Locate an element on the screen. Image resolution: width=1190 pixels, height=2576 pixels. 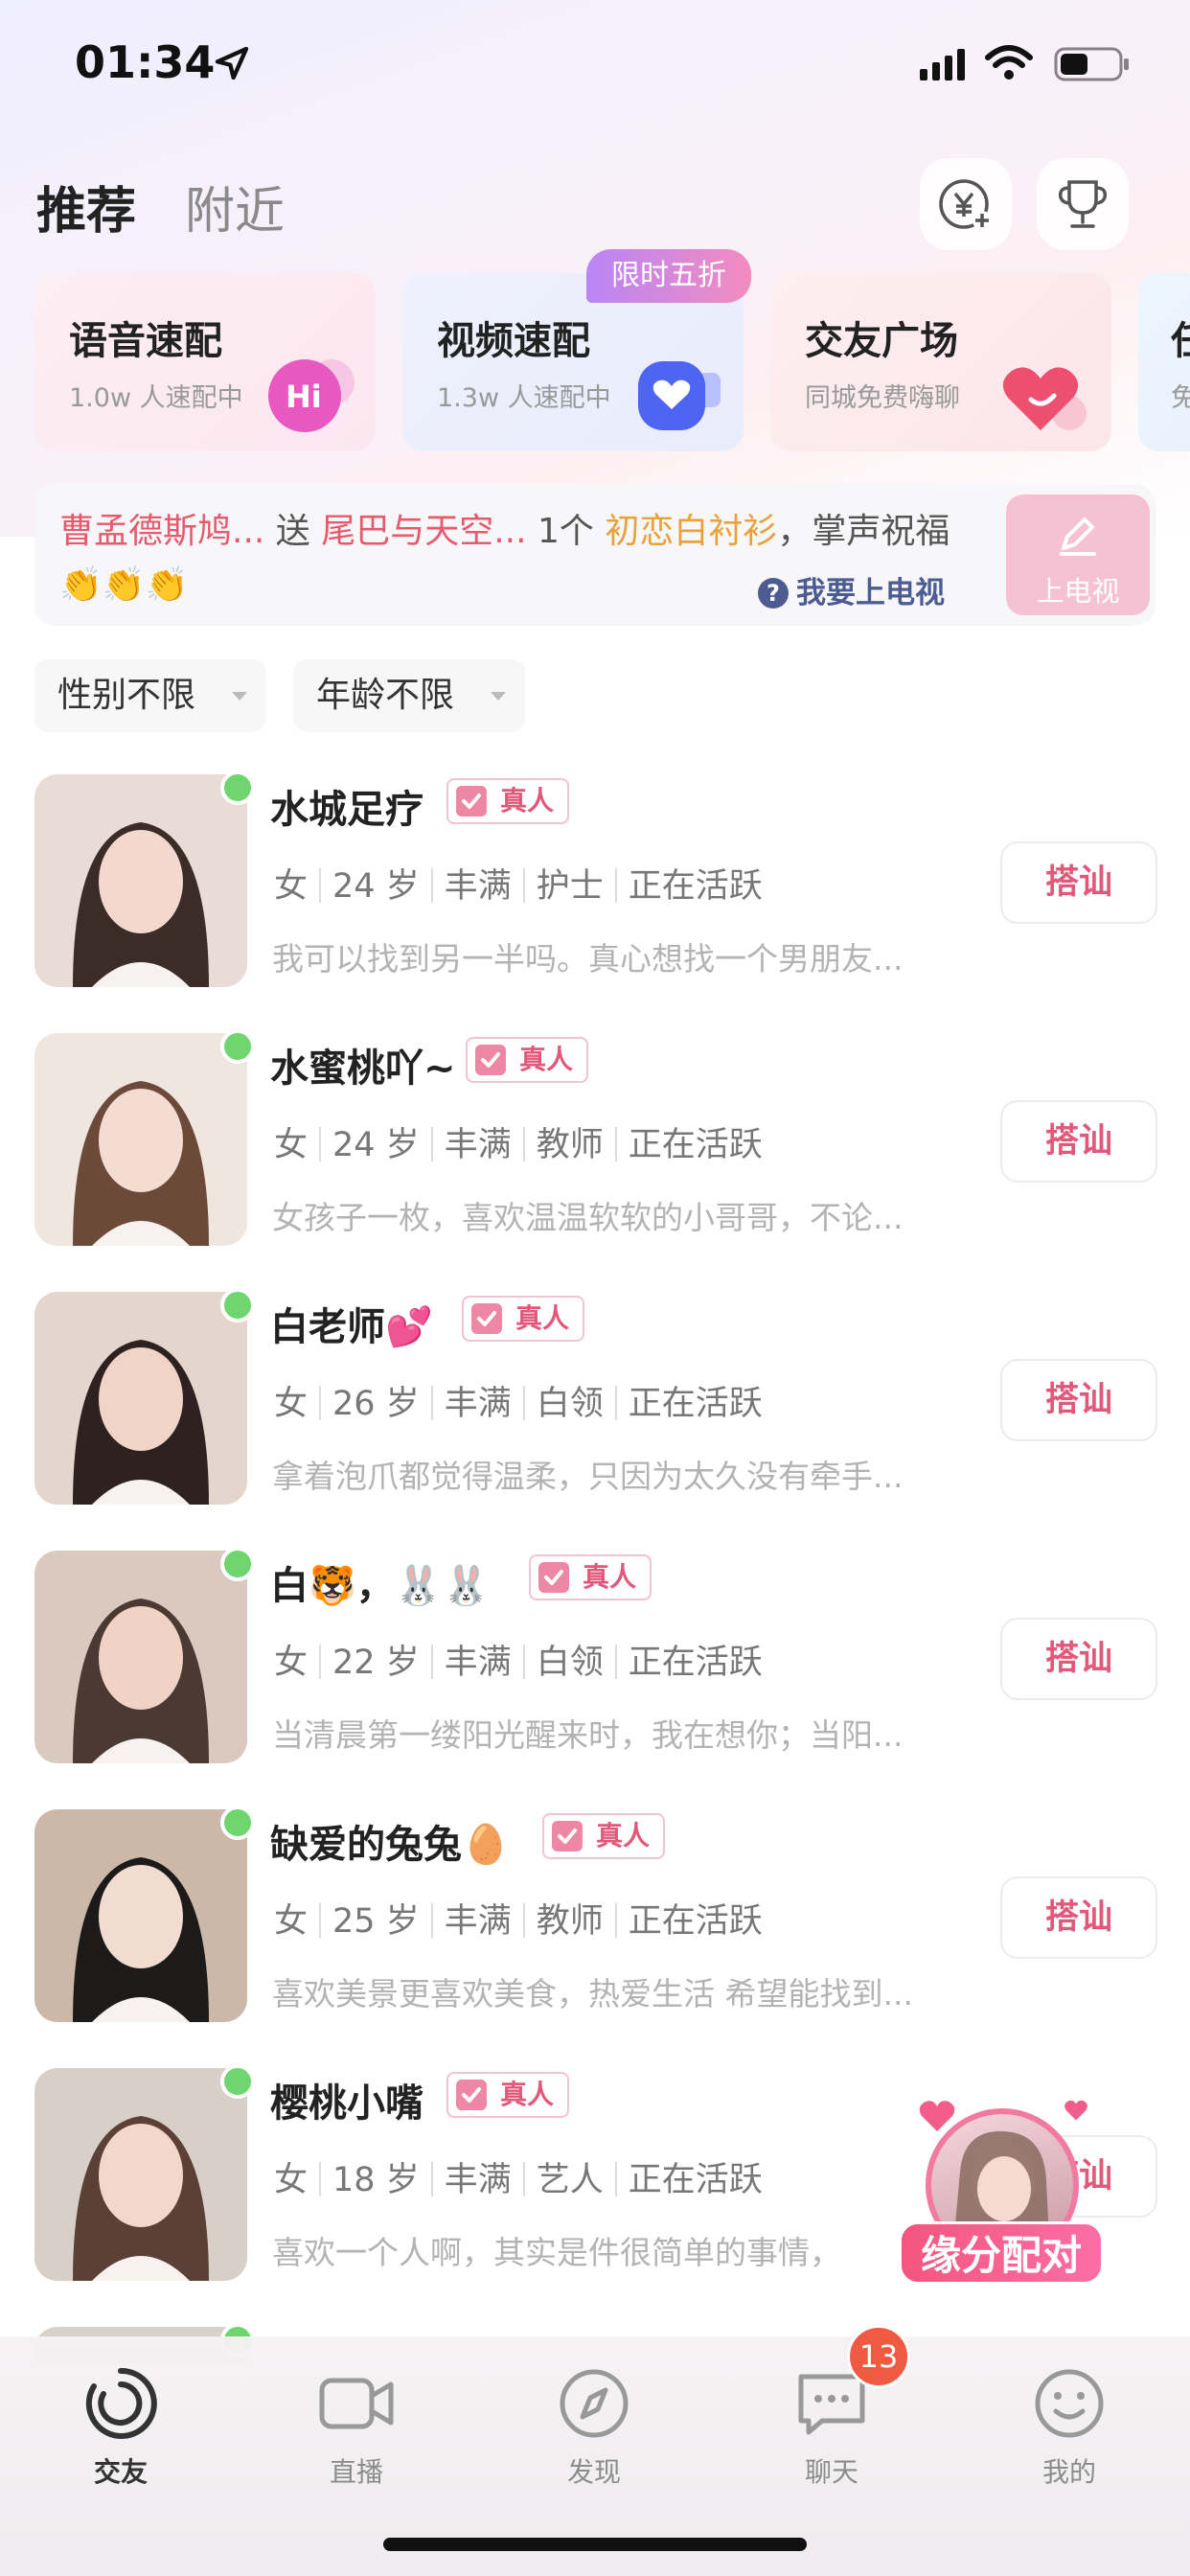
age-filter: 年龄不限 is located at coordinates (409, 695).